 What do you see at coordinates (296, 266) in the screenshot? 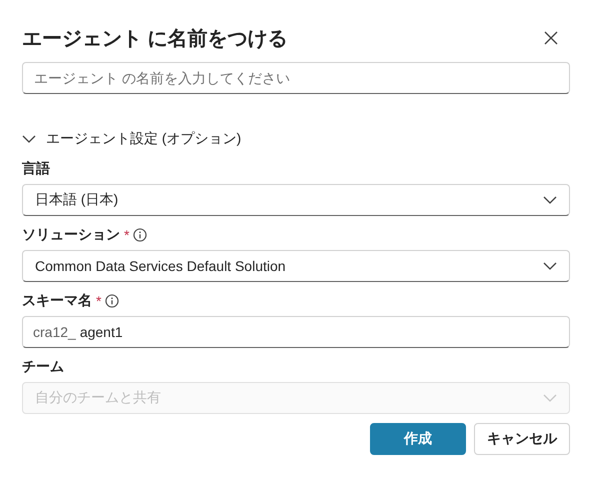
I see `dropdown: Common Data Services Default Solution` at bounding box center [296, 266].